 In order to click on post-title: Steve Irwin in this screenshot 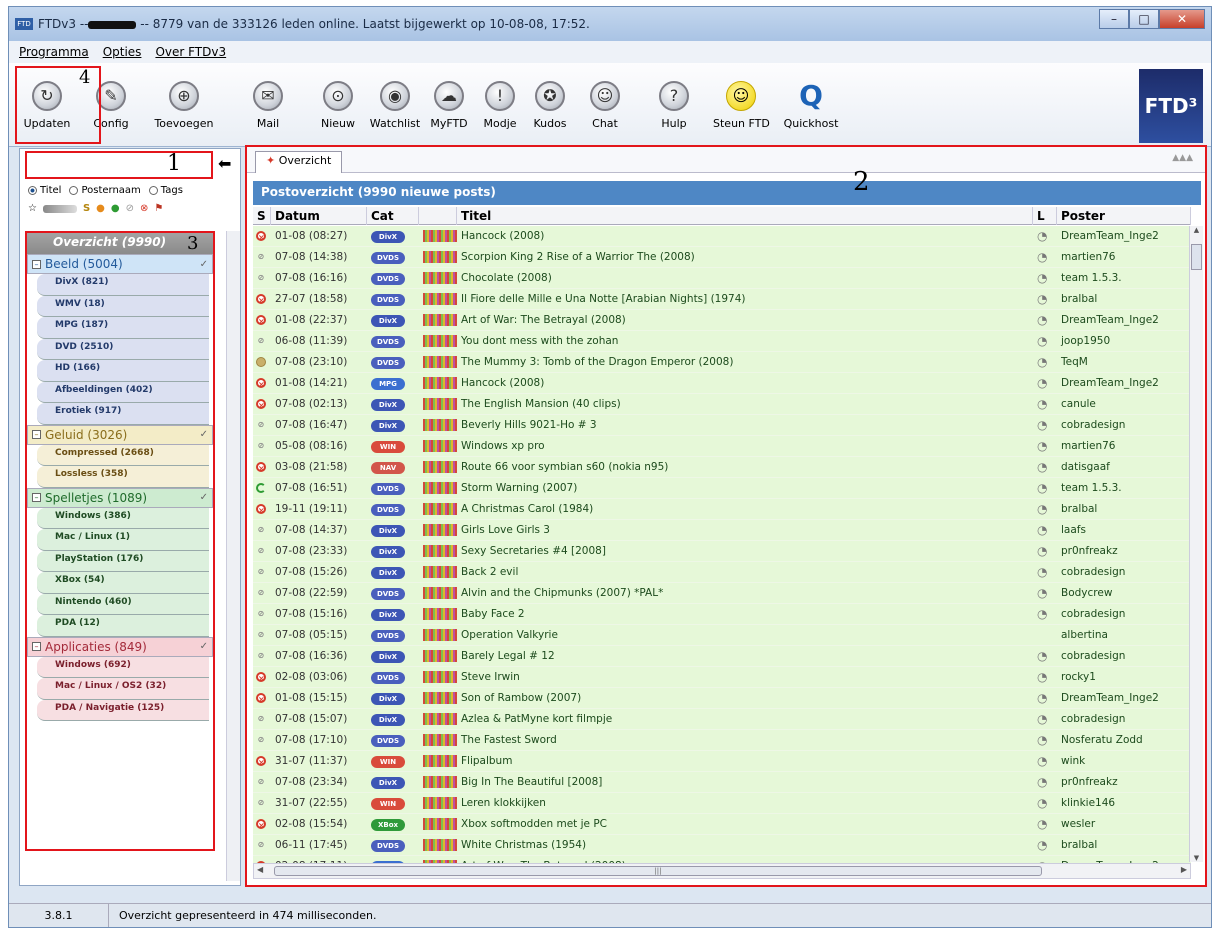, I will do `click(745, 677)`.